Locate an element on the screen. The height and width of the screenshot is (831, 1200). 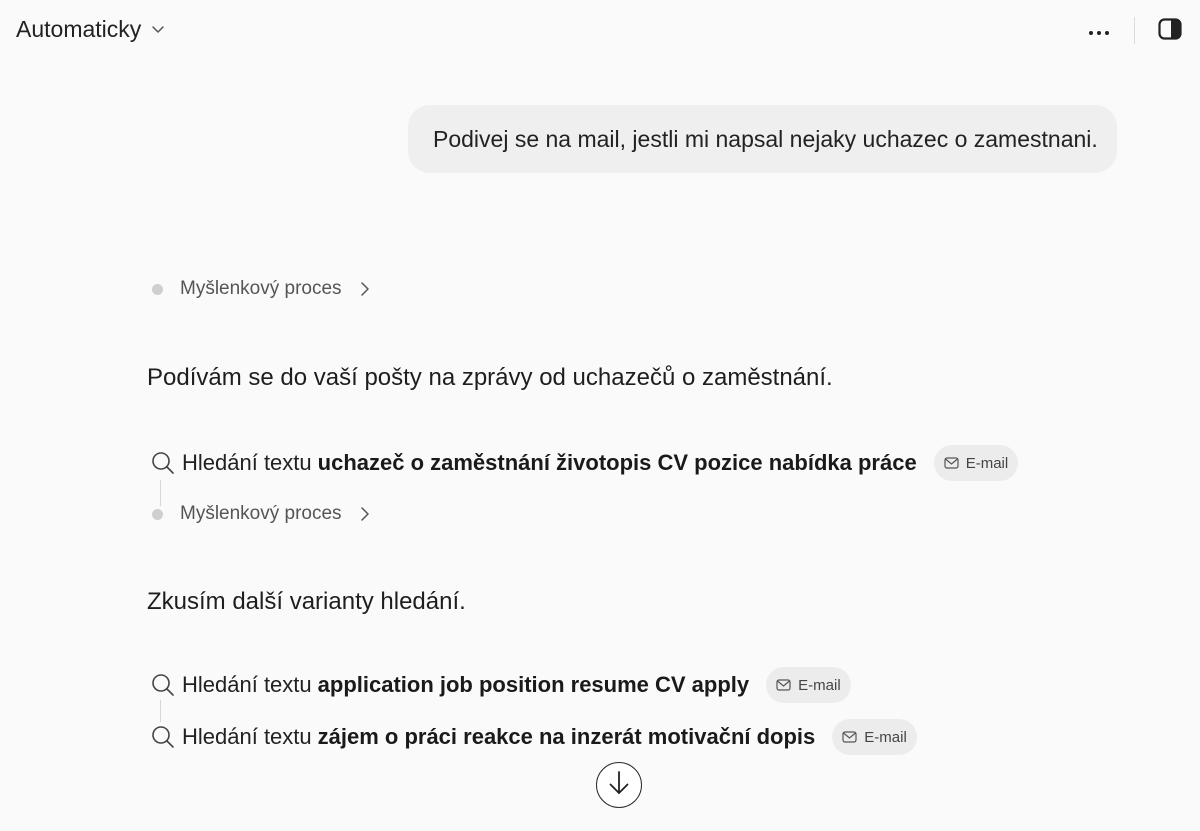
ellipsis-icon is located at coordinates (1099, 32).